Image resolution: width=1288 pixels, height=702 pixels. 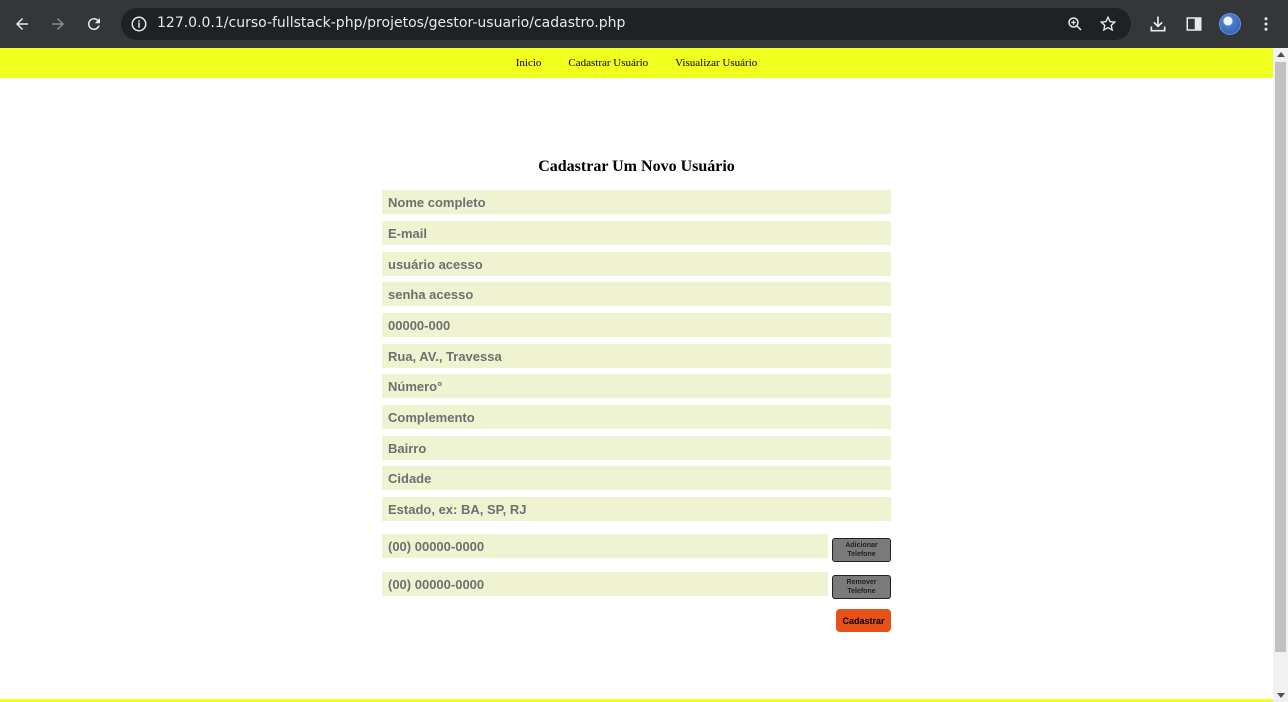 I want to click on add-phone-button: Adicionar Telefone, so click(x=861, y=550).